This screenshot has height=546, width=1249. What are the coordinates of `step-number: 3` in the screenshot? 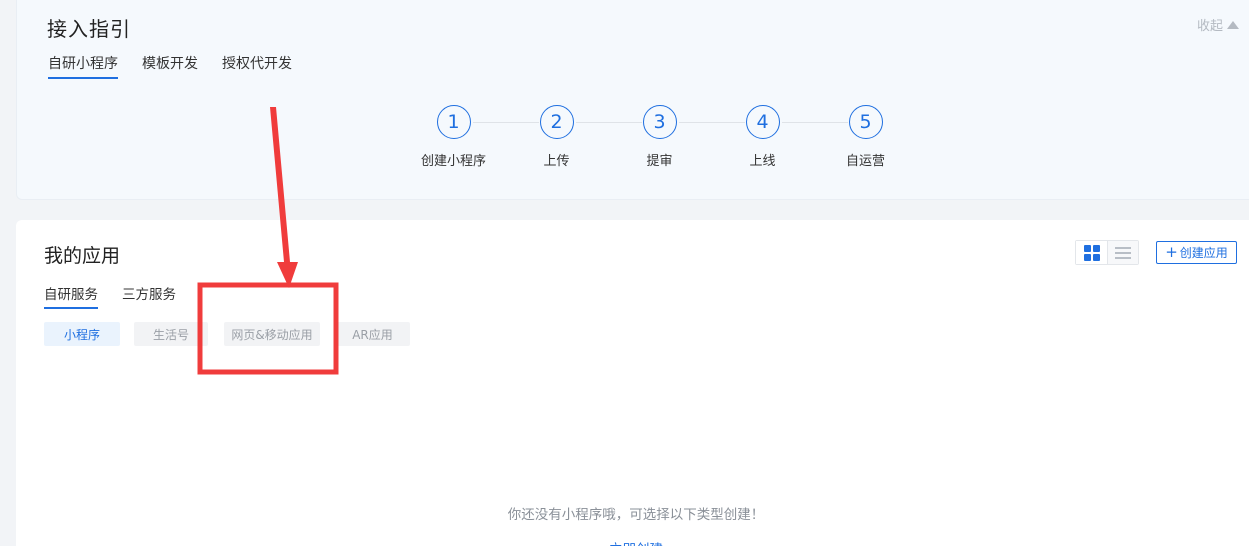 It's located at (659, 122).